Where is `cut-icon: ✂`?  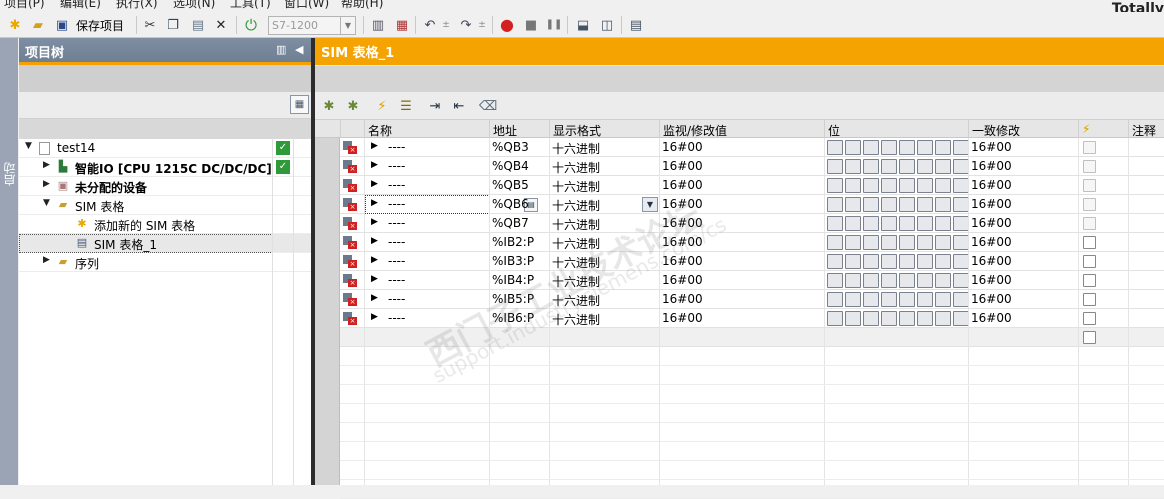
cut-icon: ✂ is located at coordinates (150, 25).